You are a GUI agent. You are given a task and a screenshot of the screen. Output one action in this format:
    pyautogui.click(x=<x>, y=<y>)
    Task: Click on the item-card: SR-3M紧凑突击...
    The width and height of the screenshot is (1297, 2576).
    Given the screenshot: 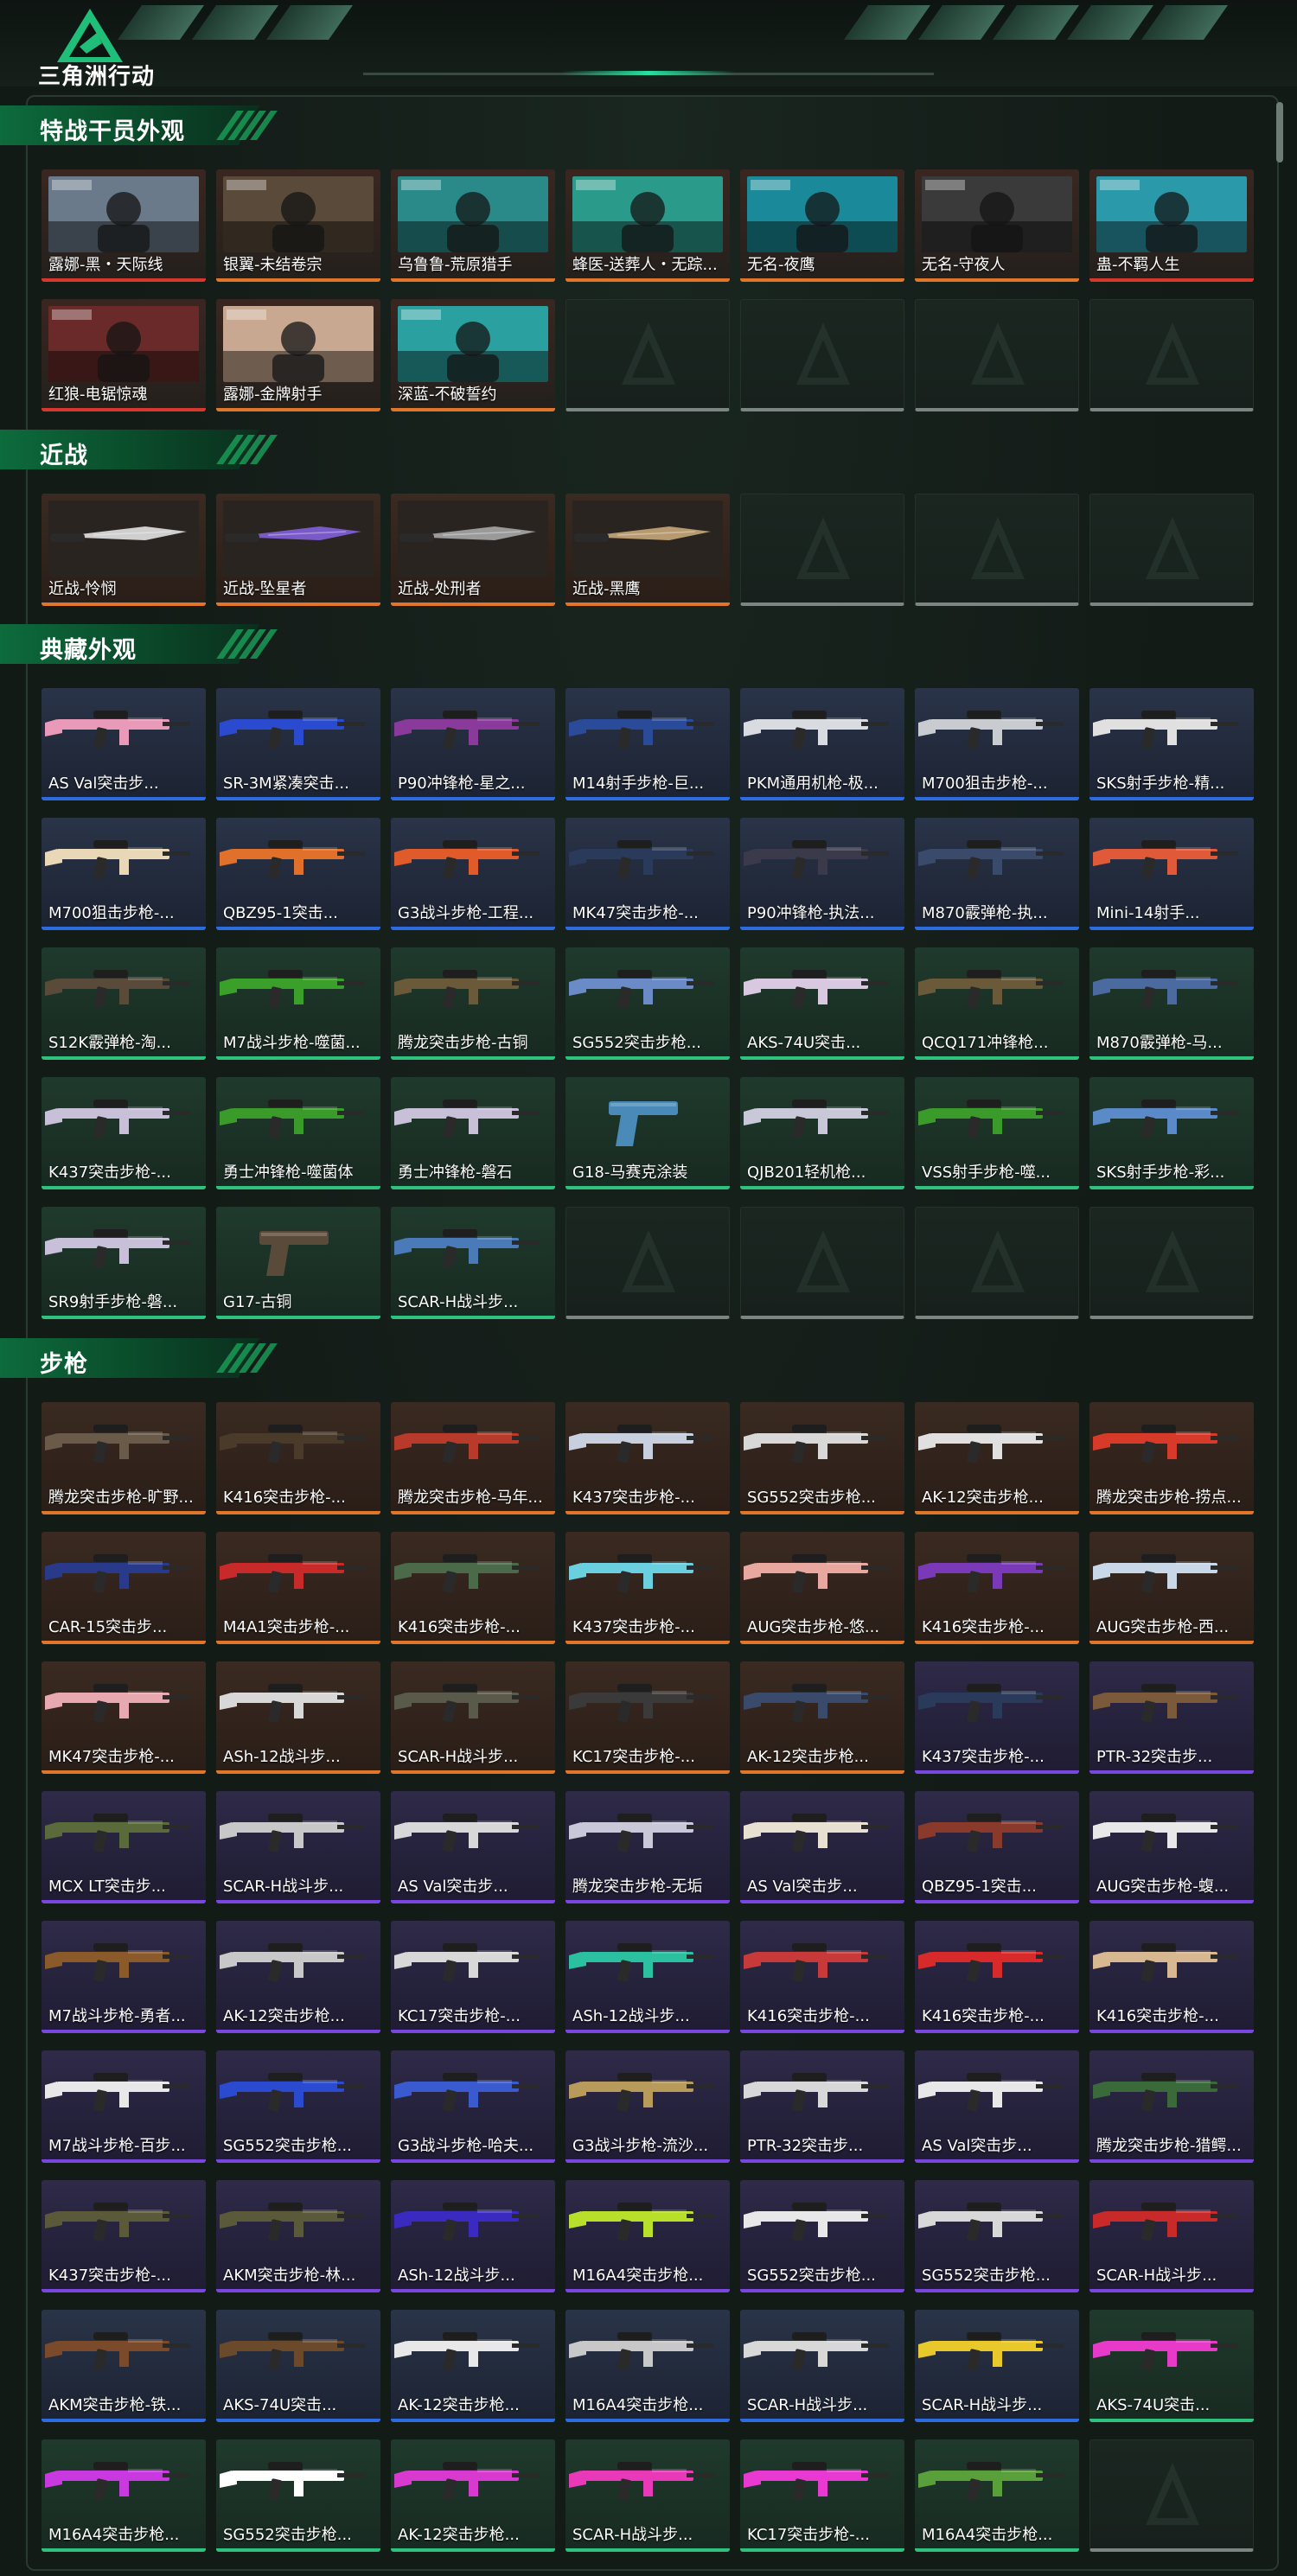 What is the action you would take?
    pyautogui.click(x=298, y=744)
    